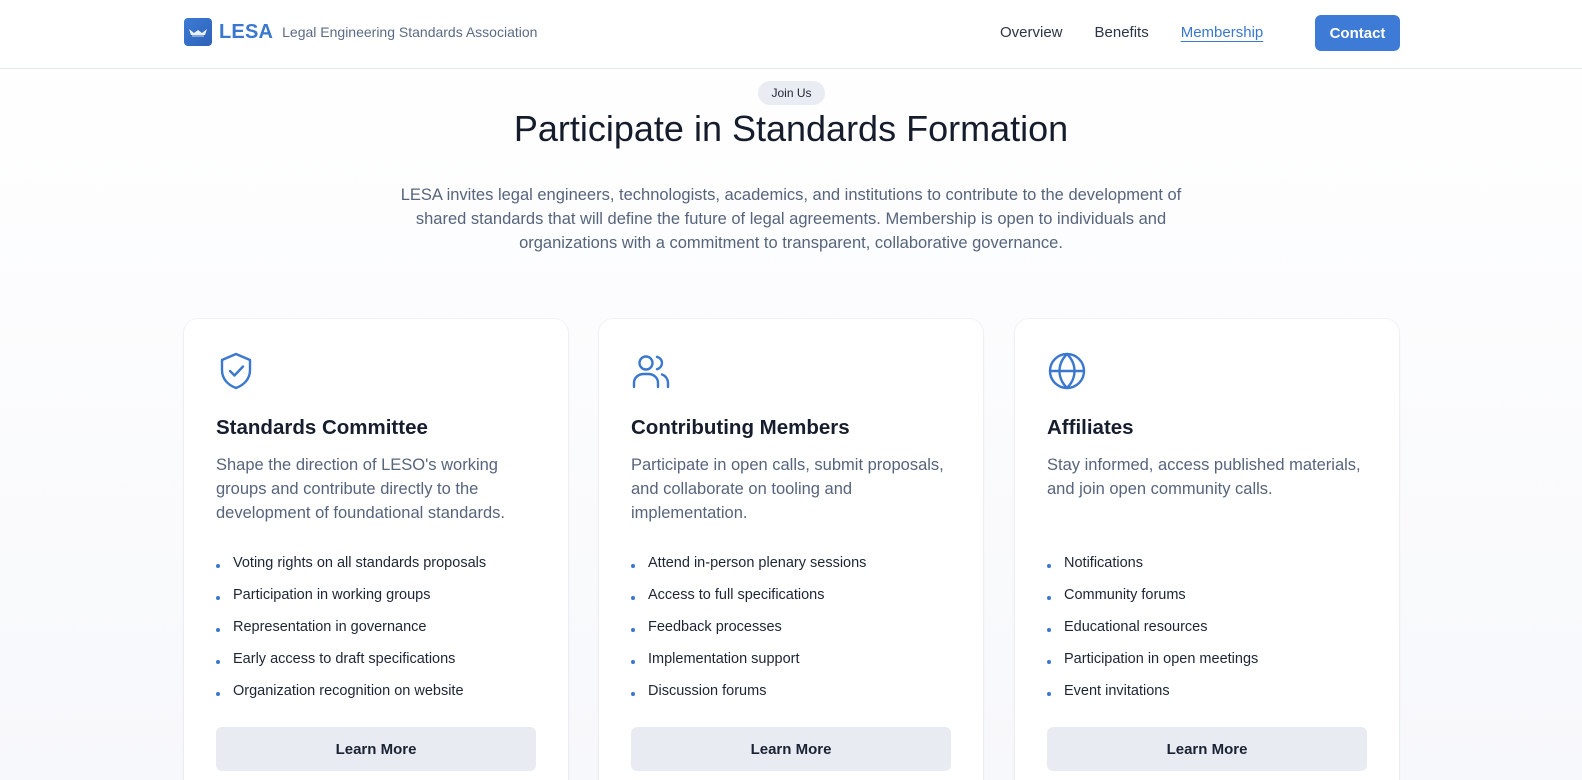 This screenshot has height=780, width=1582. I want to click on section-badge: Join Us, so click(791, 93).